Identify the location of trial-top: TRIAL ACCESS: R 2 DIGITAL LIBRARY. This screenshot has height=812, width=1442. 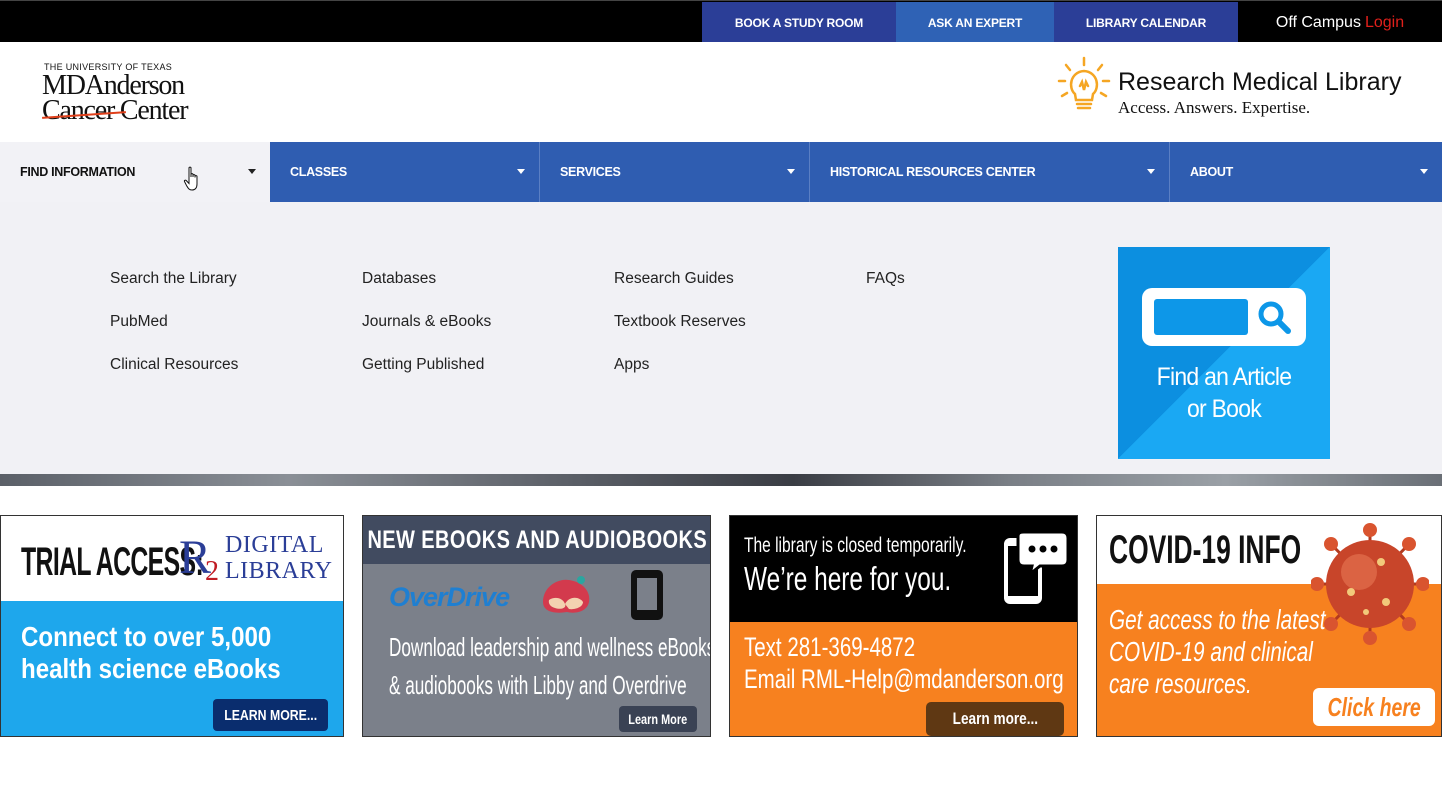
(172, 558).